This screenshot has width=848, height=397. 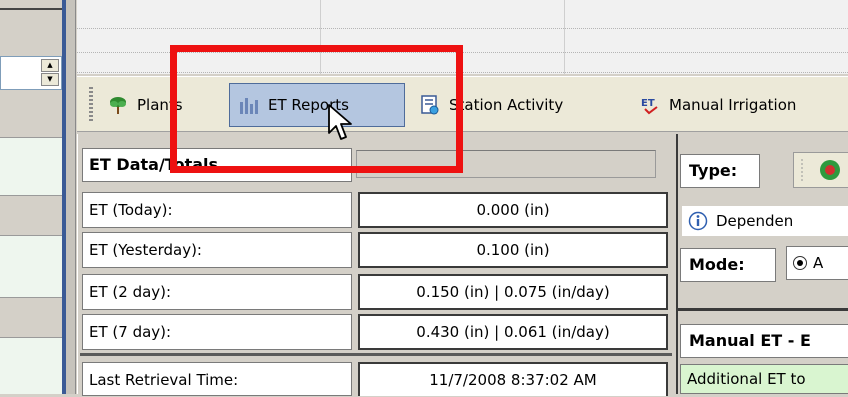 I want to click on et-2day-label: ET (2 day):, so click(x=217, y=292).